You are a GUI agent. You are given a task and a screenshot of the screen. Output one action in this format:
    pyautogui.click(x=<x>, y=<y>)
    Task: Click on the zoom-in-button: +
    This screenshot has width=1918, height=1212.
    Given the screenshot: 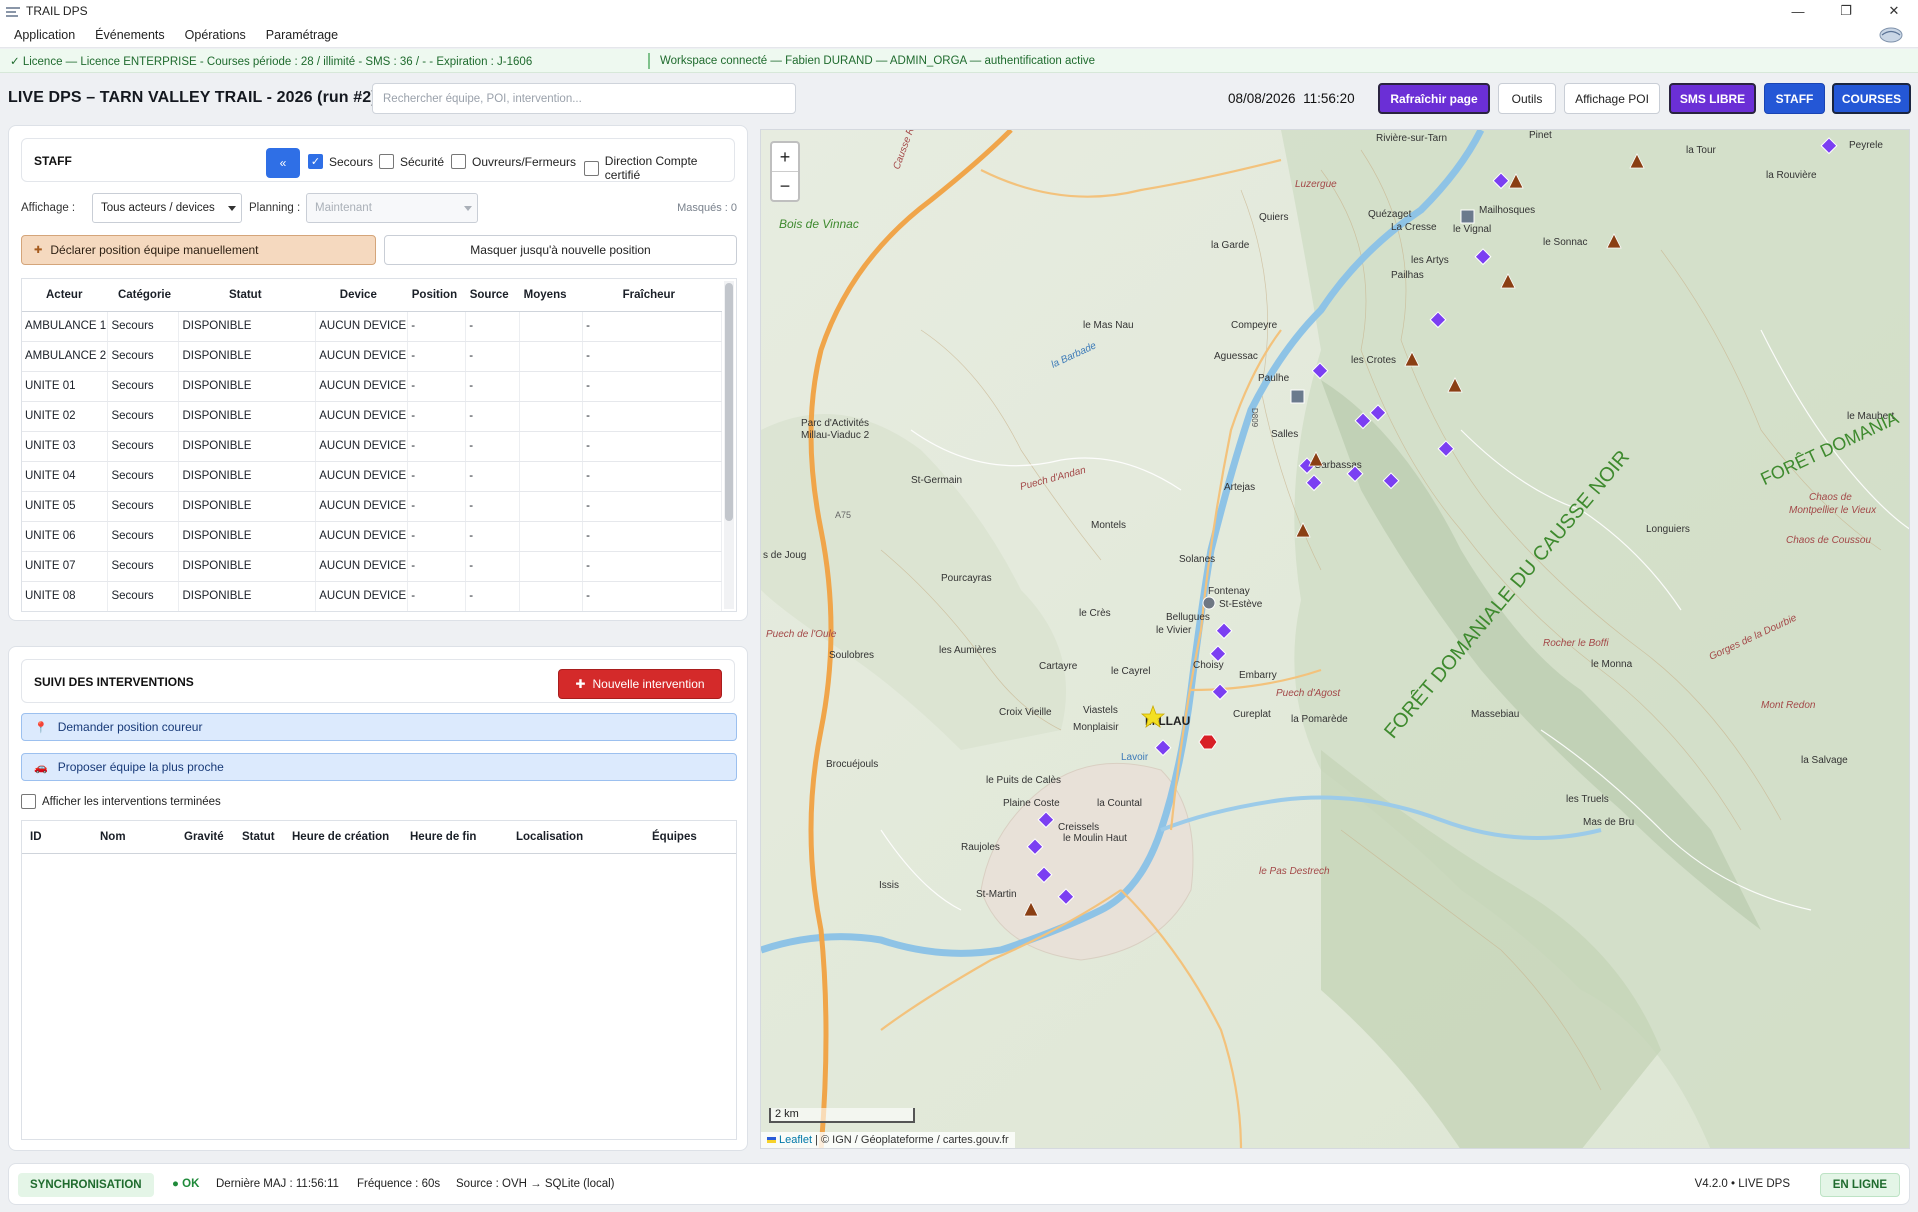 What is the action you would take?
    pyautogui.click(x=785, y=157)
    